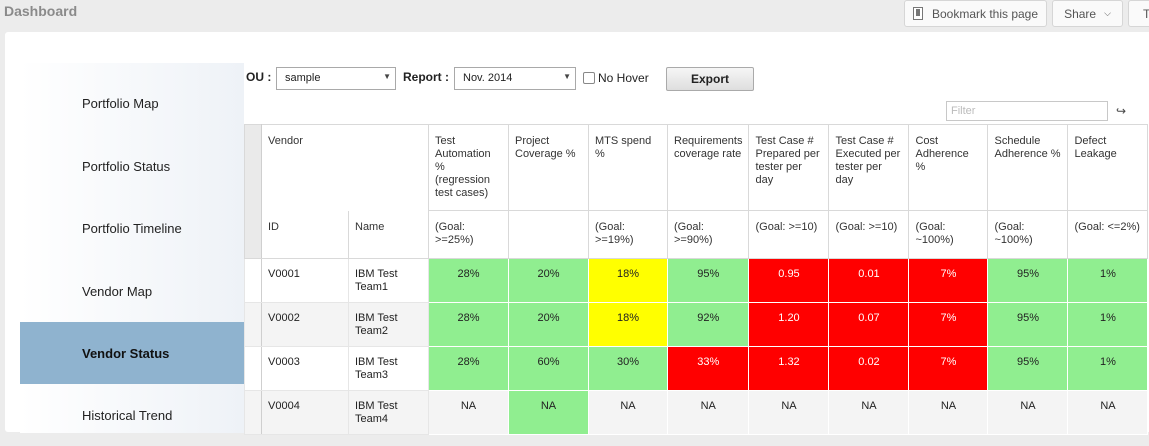 This screenshot has height=446, width=1149. What do you see at coordinates (948, 167) in the screenshot?
I see `column-header: Cost Adherence %` at bounding box center [948, 167].